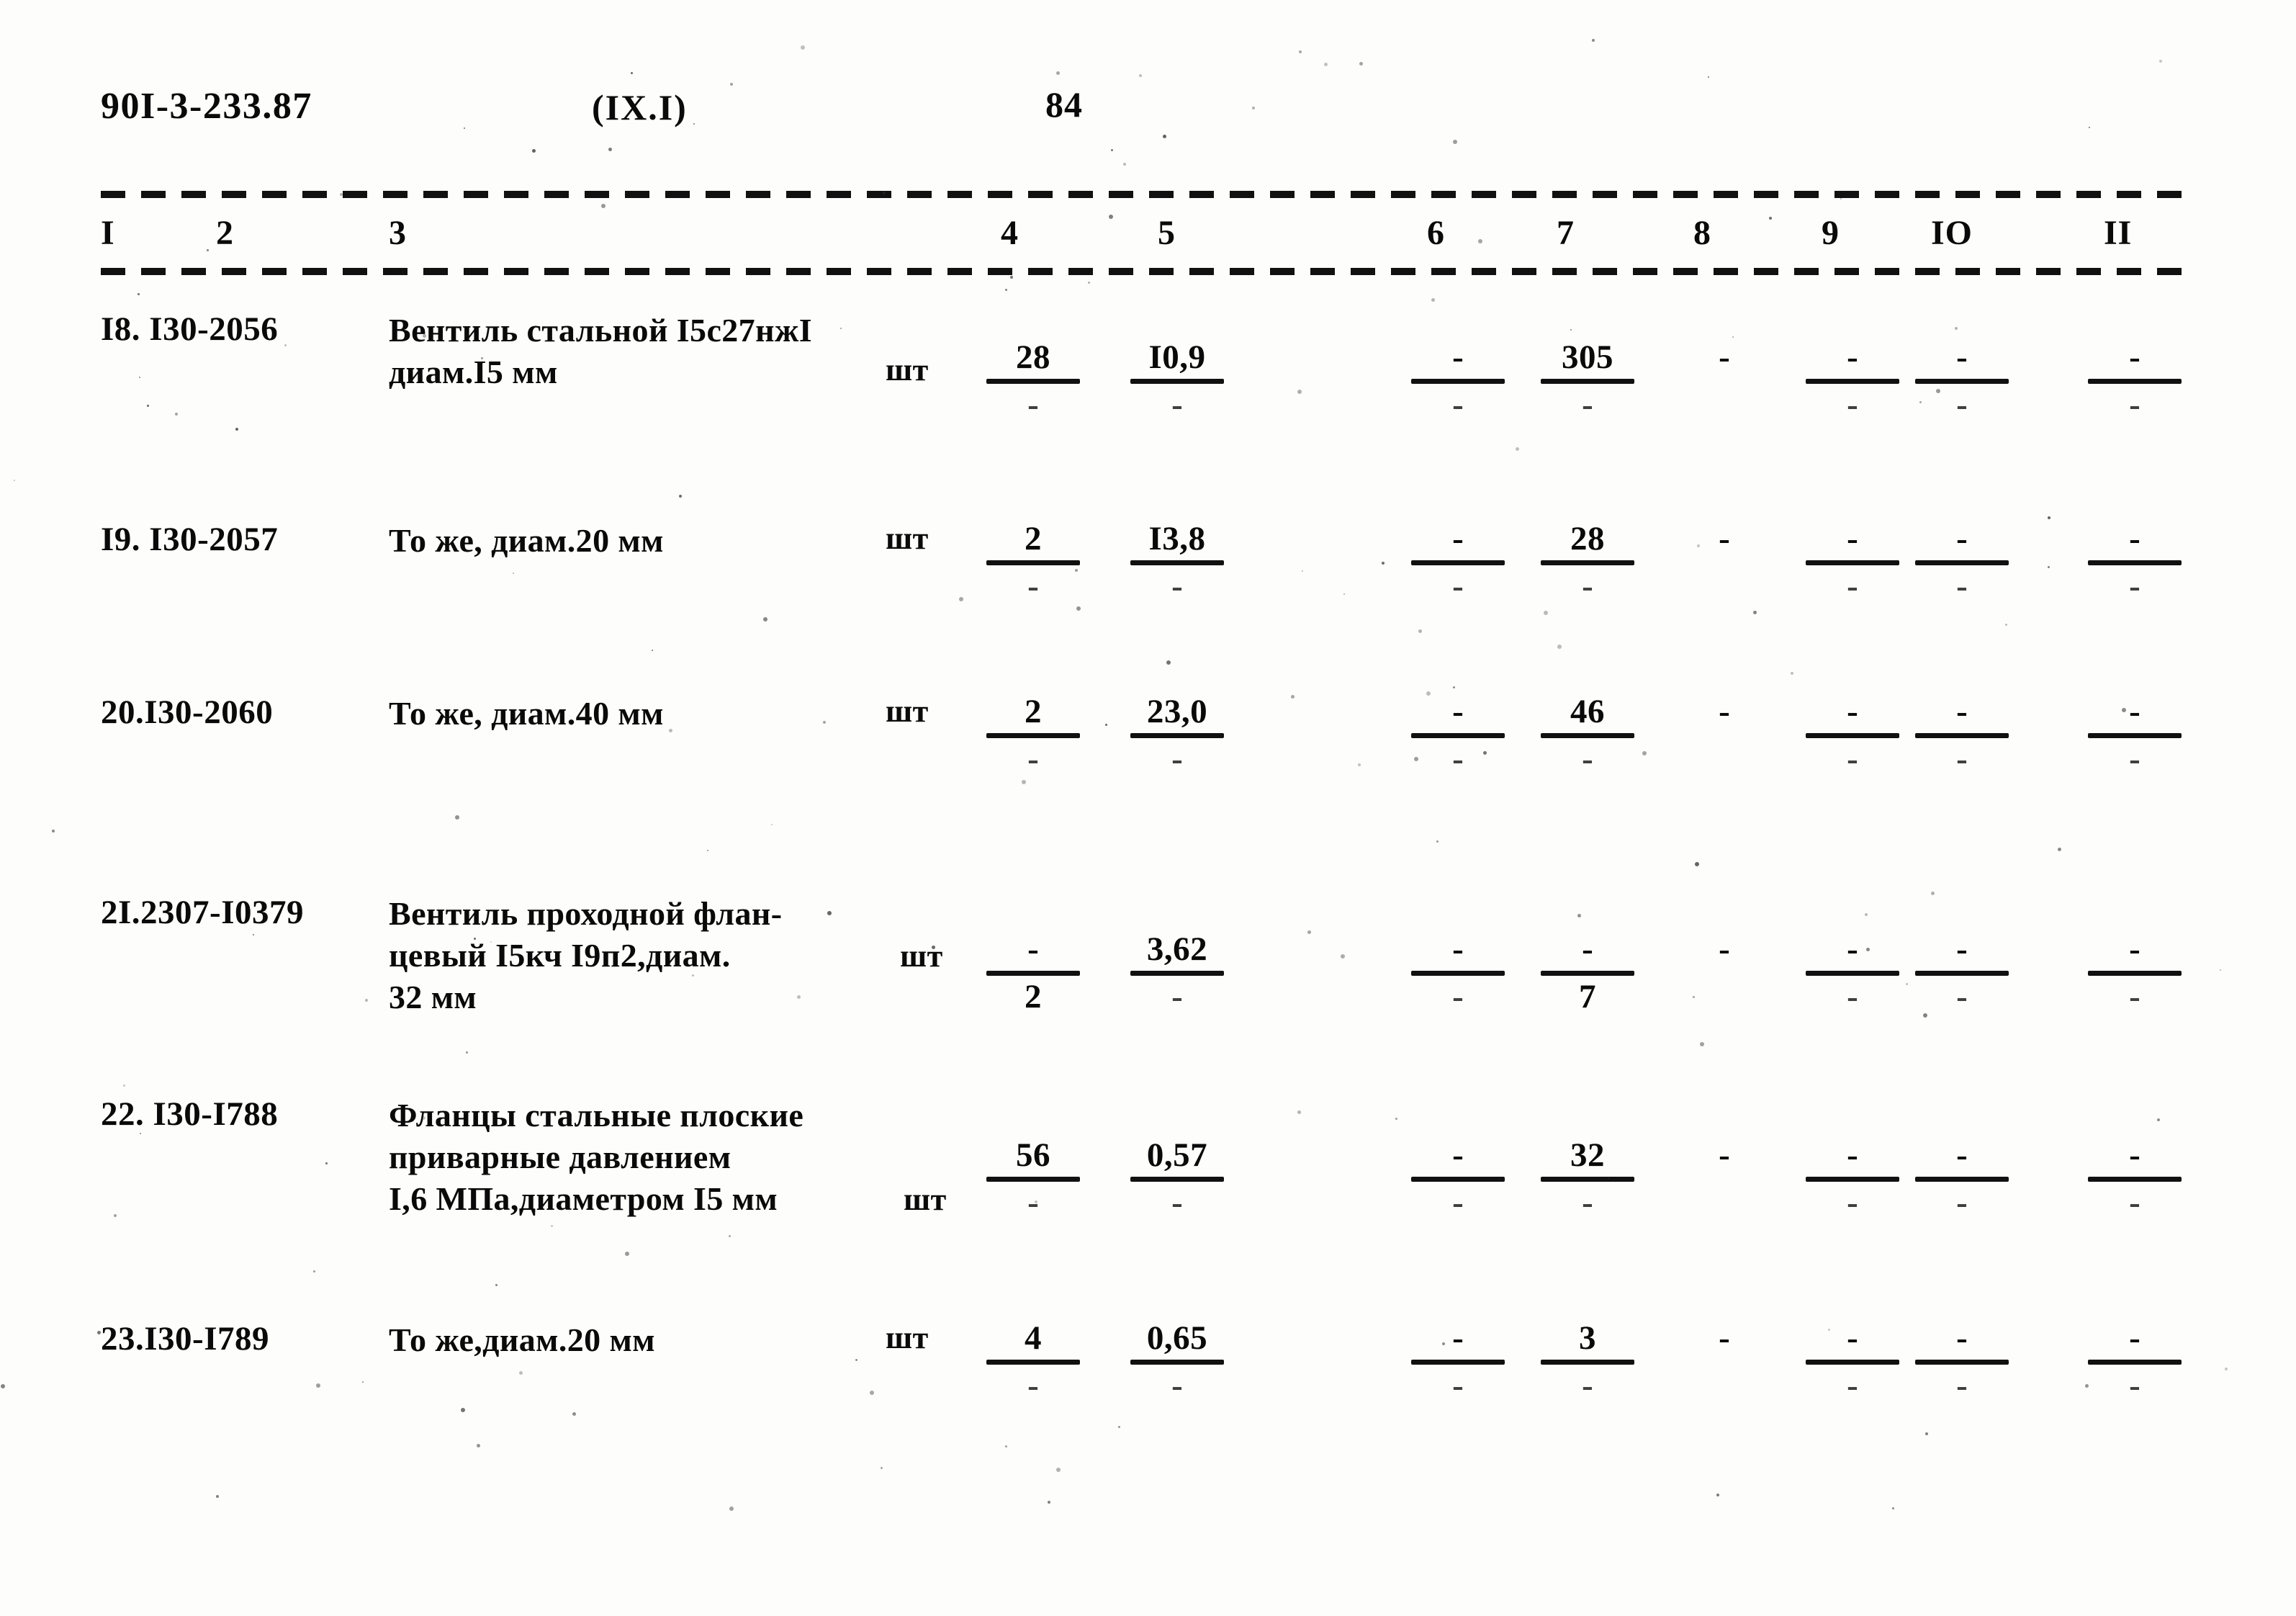 This screenshot has width=2296, height=1616. I want to click on cell-numerator: 0,57, so click(1177, 1155).